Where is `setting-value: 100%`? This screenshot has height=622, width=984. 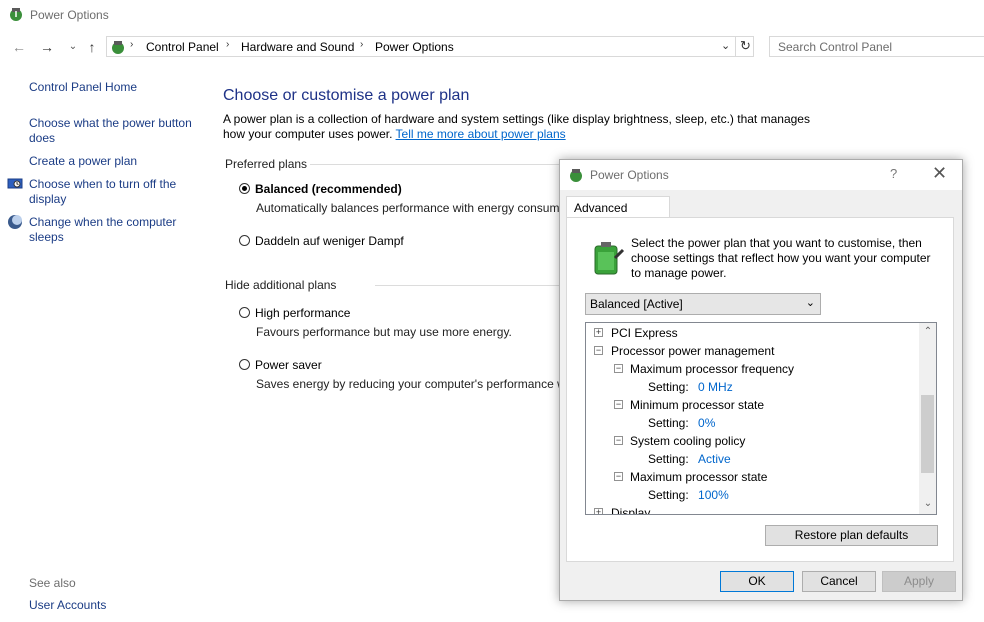
setting-value: 100% is located at coordinates (713, 495).